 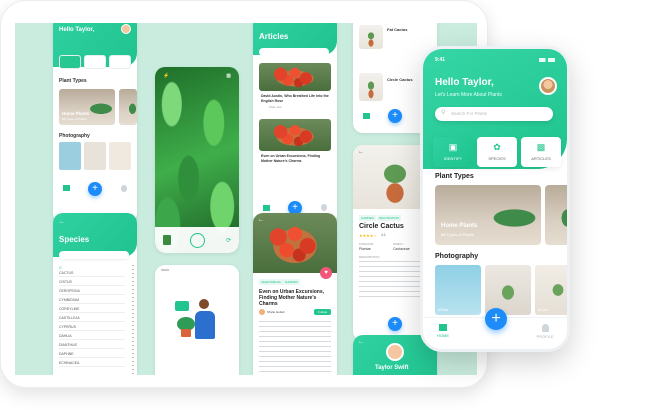 I want to click on nav-profile: PROFILE, so click(x=545, y=331).